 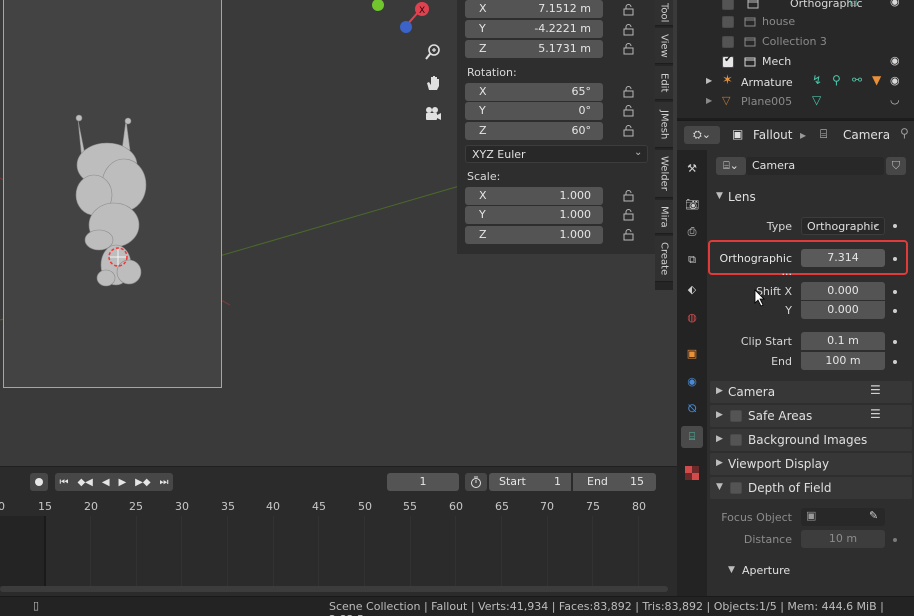 What do you see at coordinates (164, 482) in the screenshot?
I see `jump-end-icon: ⏭` at bounding box center [164, 482].